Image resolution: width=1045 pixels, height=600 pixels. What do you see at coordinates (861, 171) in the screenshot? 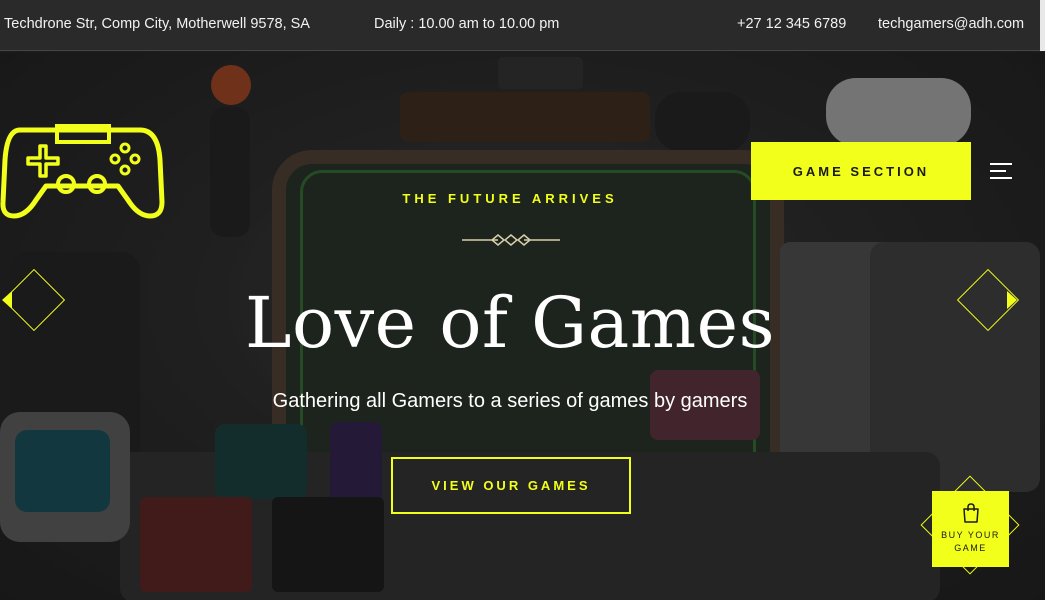
I see `game-section-button: GAME SECTION` at bounding box center [861, 171].